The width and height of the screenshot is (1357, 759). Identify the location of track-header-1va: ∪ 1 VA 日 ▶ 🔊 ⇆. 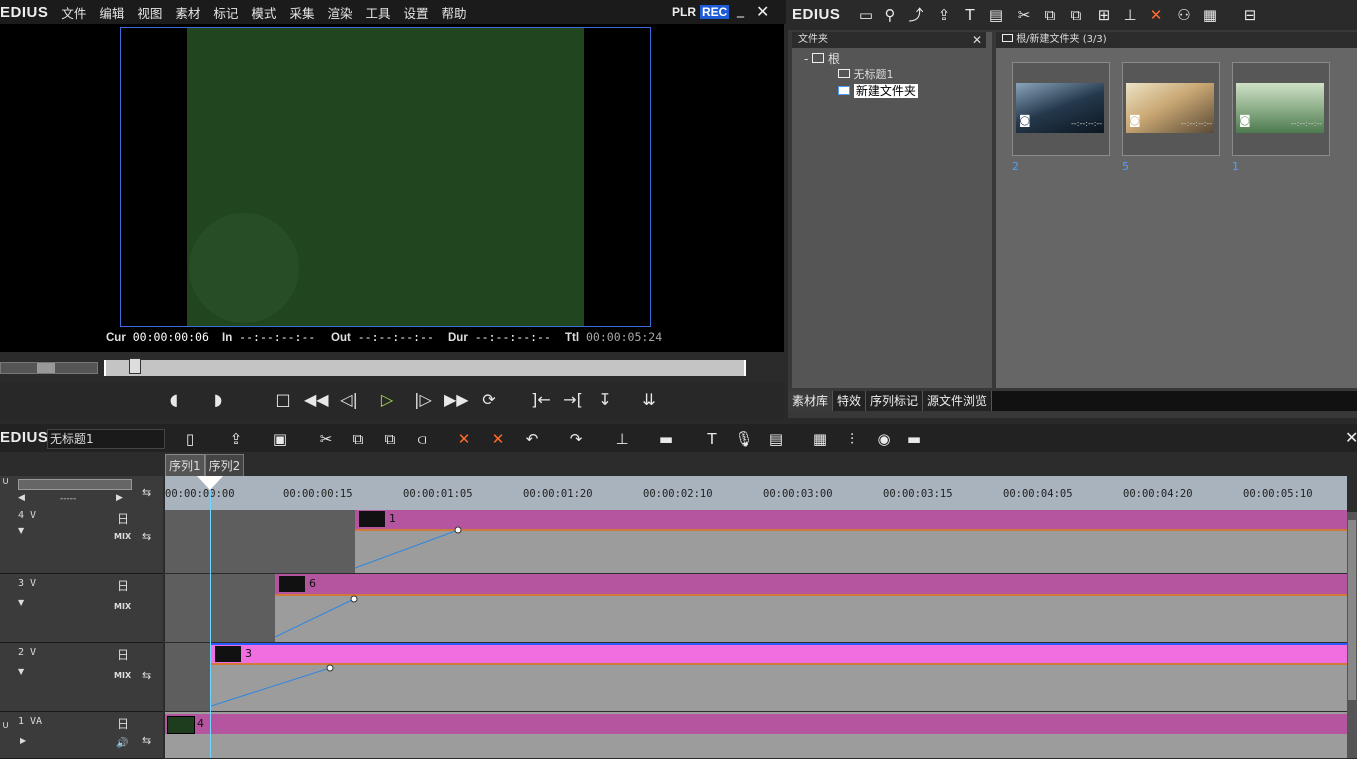
(81, 735).